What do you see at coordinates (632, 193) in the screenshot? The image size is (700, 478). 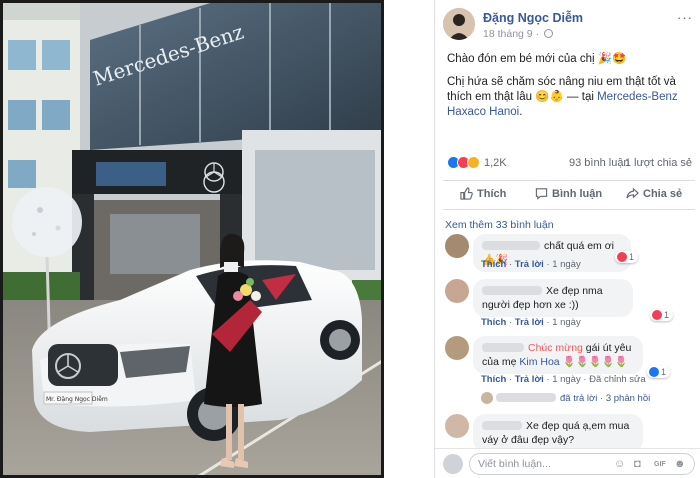 I see `share-icon` at bounding box center [632, 193].